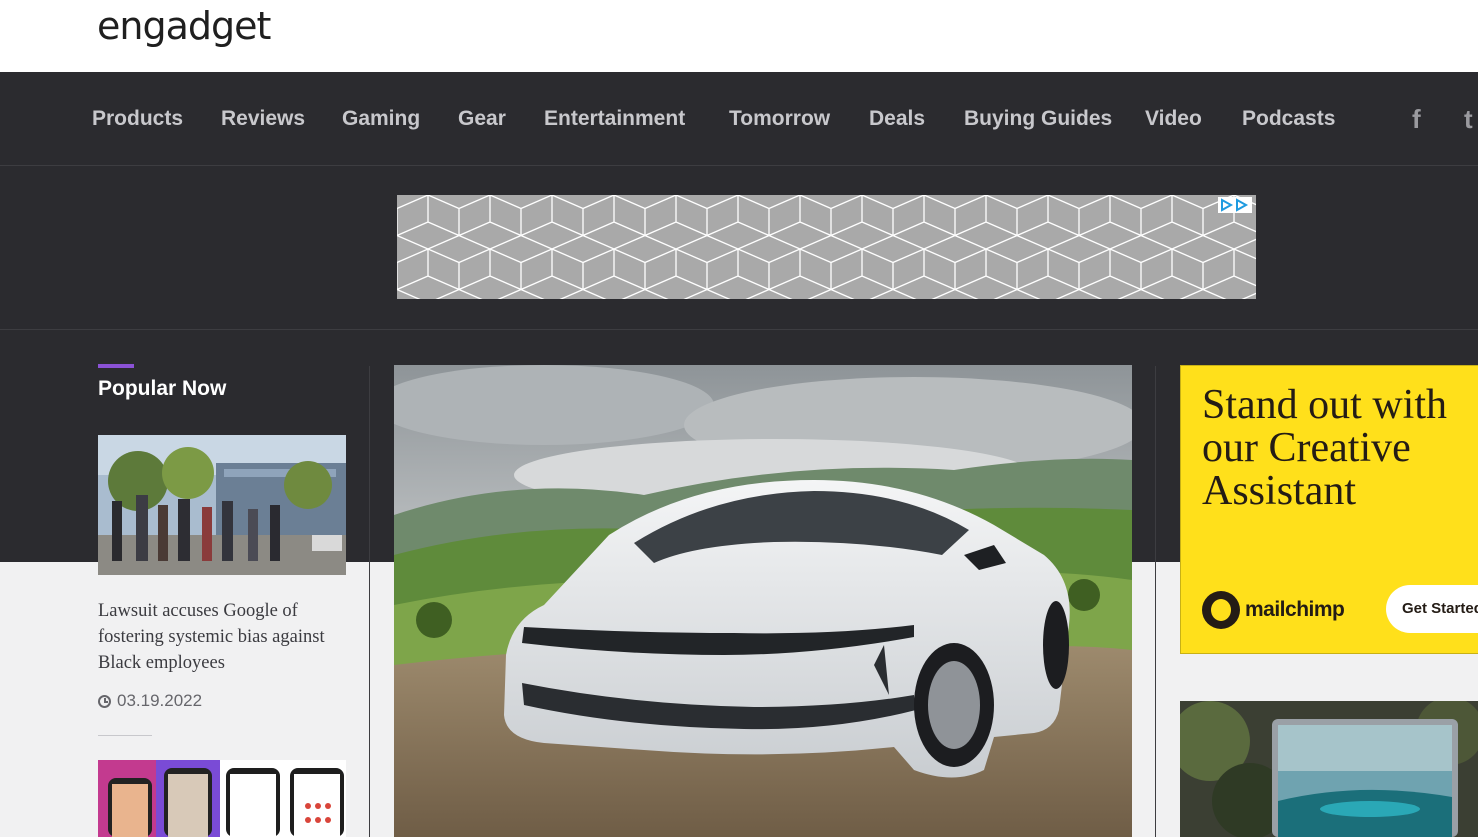  Describe the element at coordinates (1325, 448) in the screenshot. I see `ad-headline: Stand out with our Creative Assistant` at that location.